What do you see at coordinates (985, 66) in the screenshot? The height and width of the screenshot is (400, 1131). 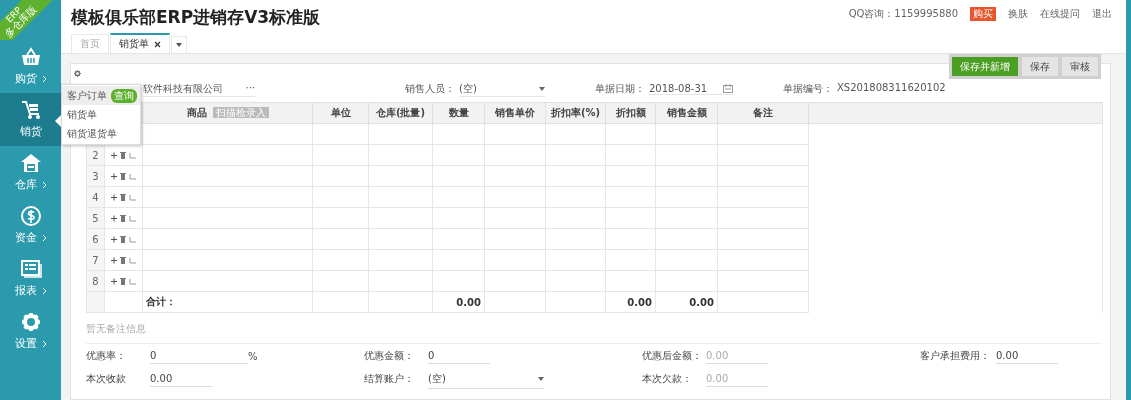 I see `action-button: 保存并新增` at bounding box center [985, 66].